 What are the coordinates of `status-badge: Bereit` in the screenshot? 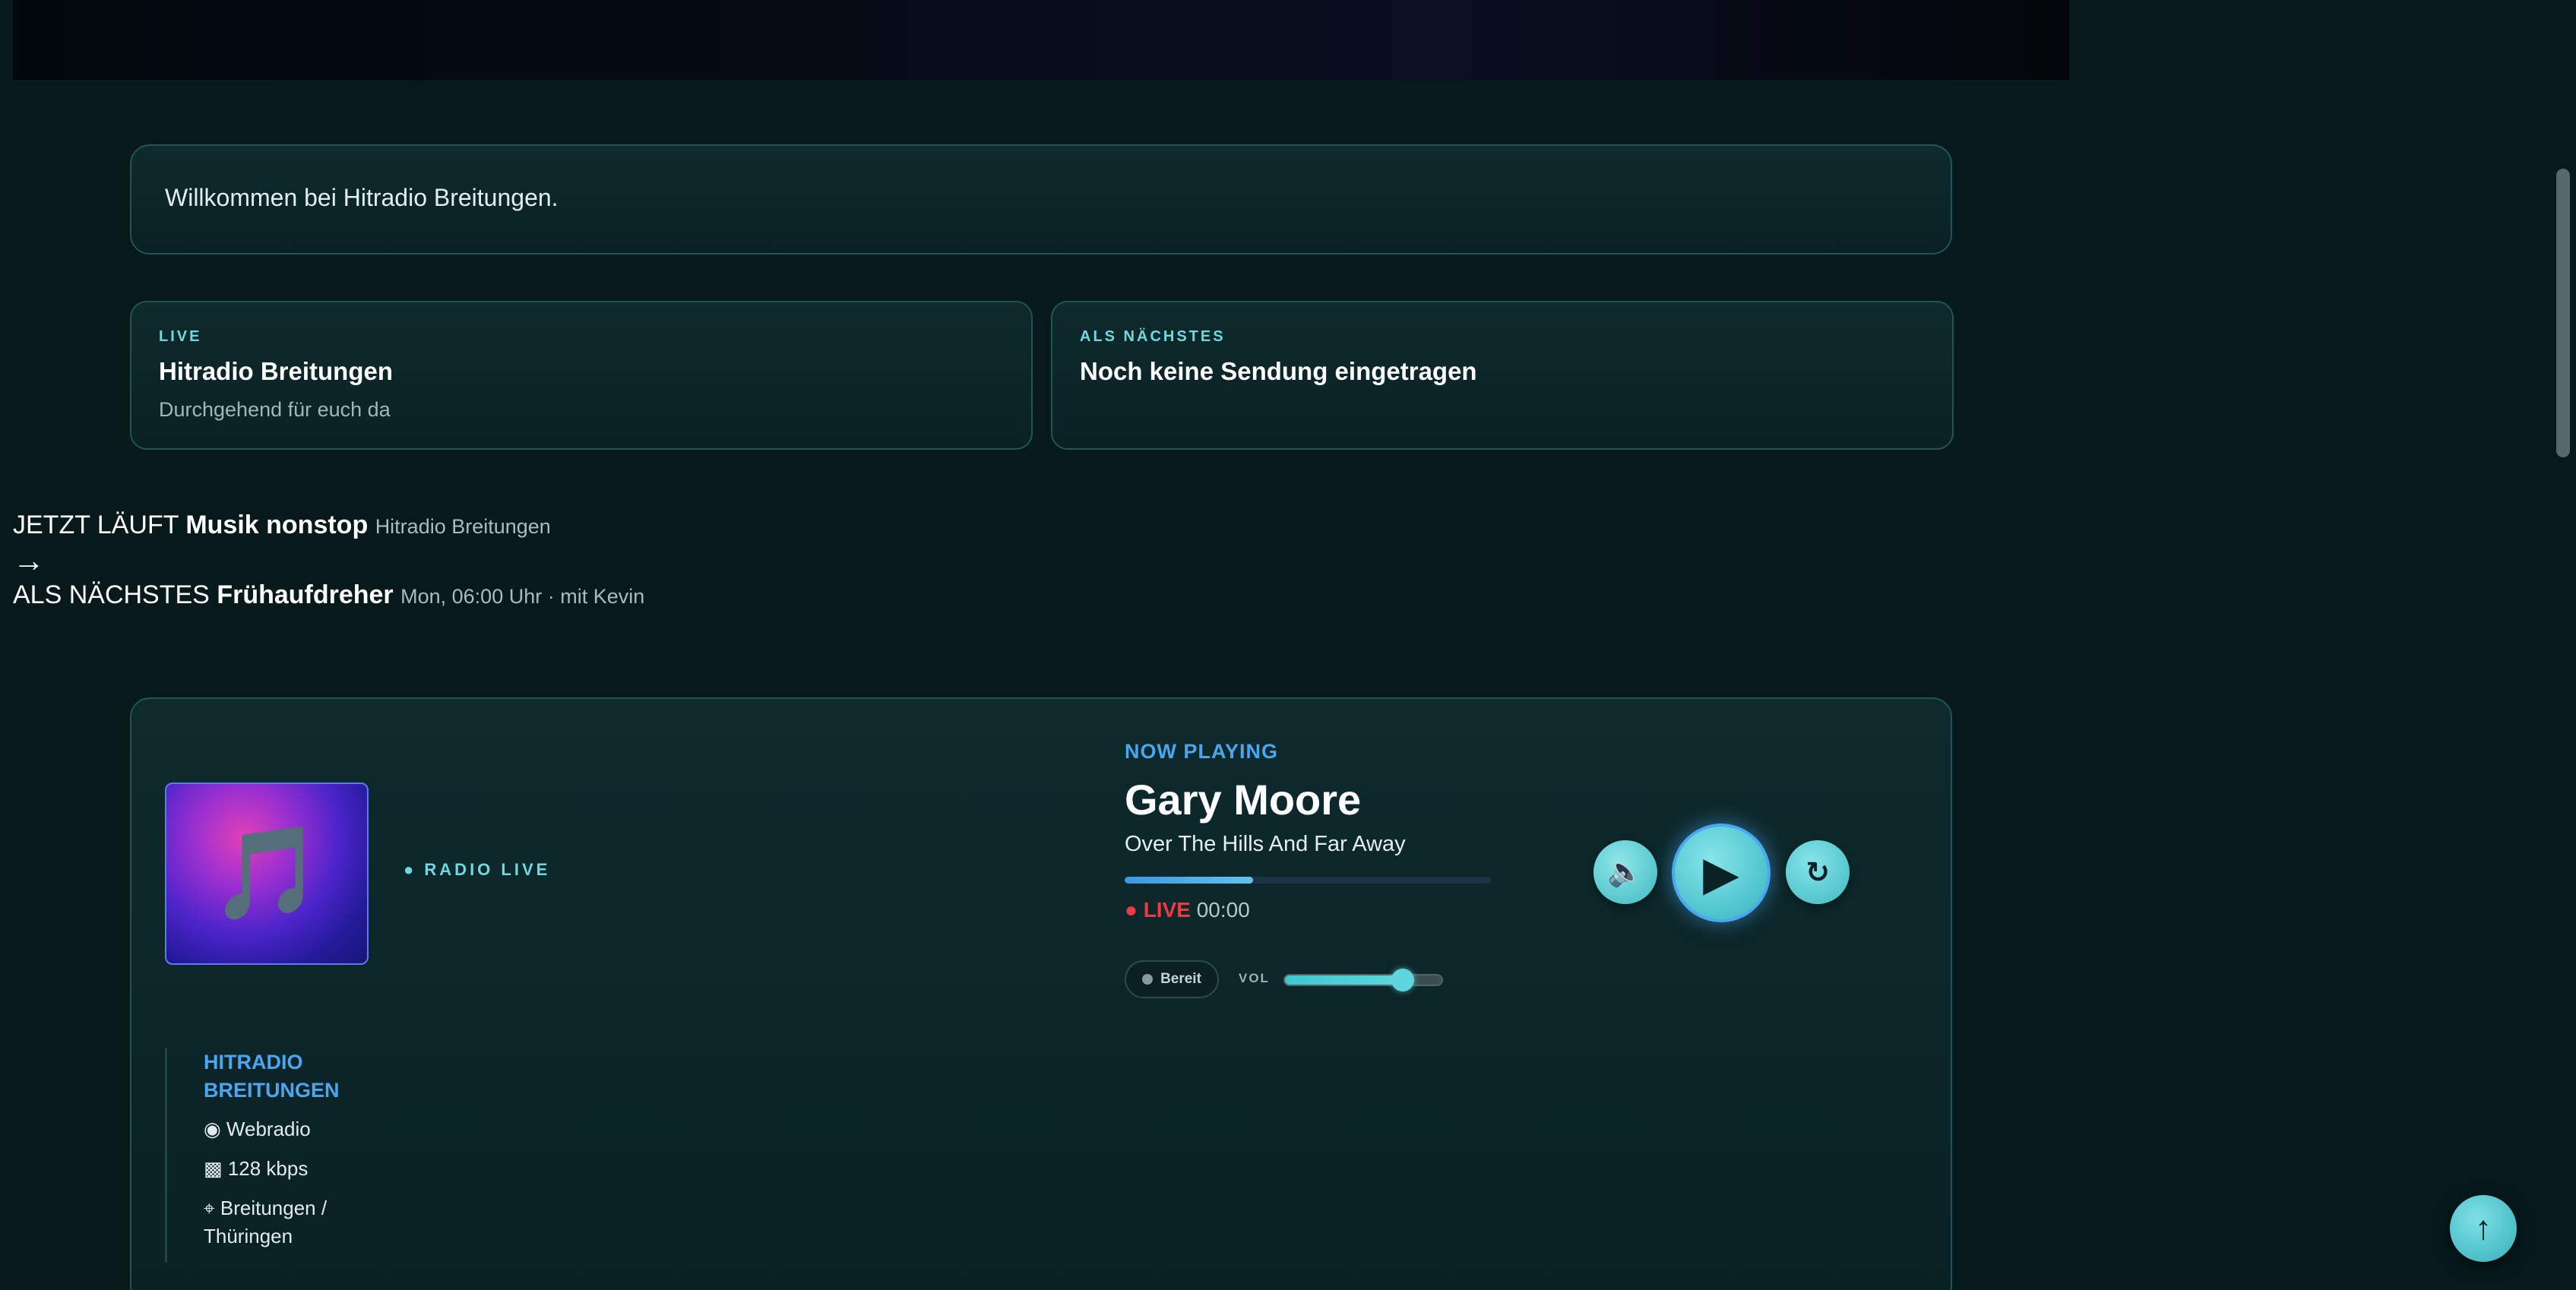 It's located at (1172, 979).